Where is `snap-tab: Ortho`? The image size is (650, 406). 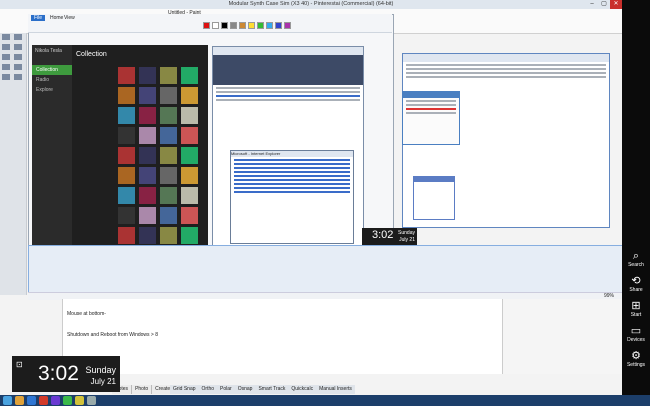 snap-tab: Ortho is located at coordinates (208, 389).